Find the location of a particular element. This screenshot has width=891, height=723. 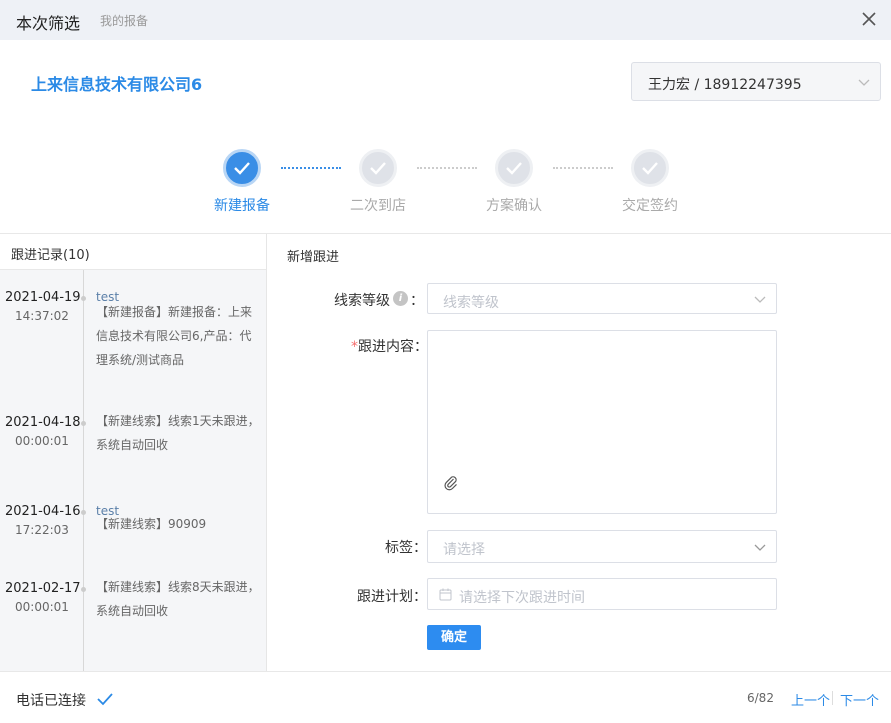

step-3-circle is located at coordinates (514, 168).